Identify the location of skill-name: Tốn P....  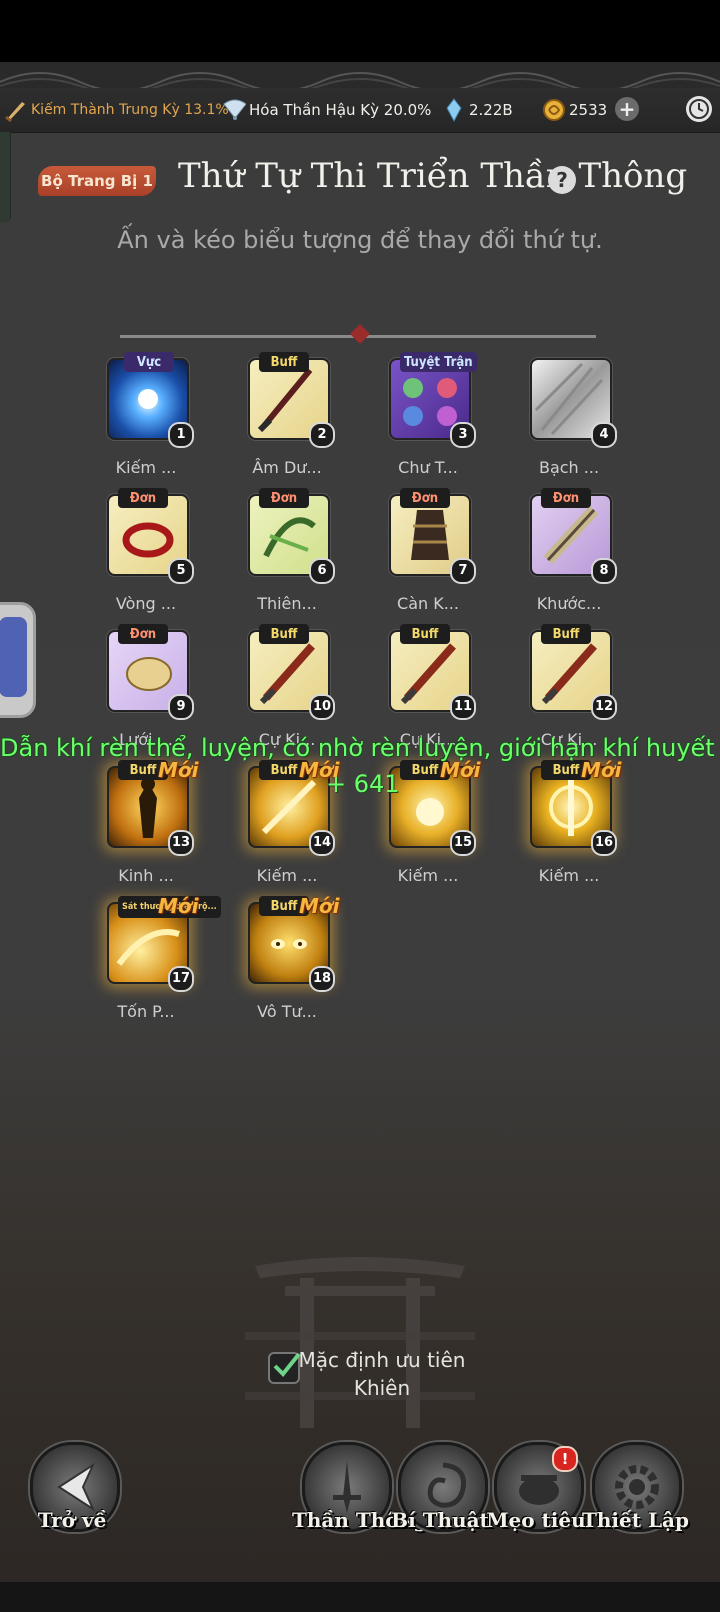
(146, 1011).